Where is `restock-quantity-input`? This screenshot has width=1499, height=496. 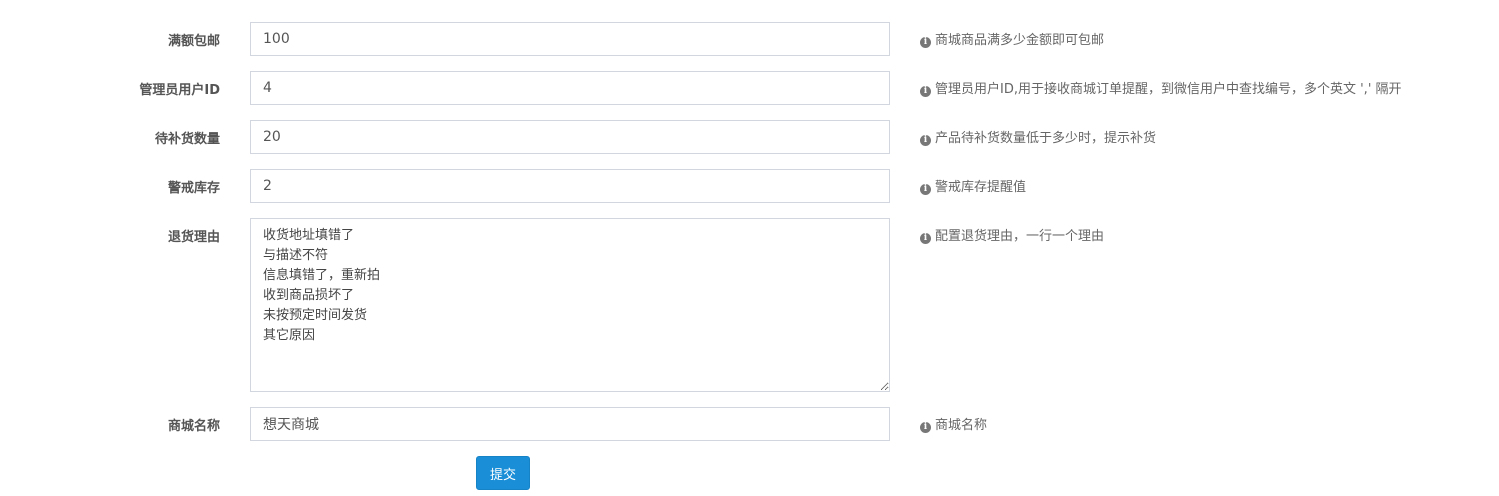
restock-quantity-input is located at coordinates (570, 137).